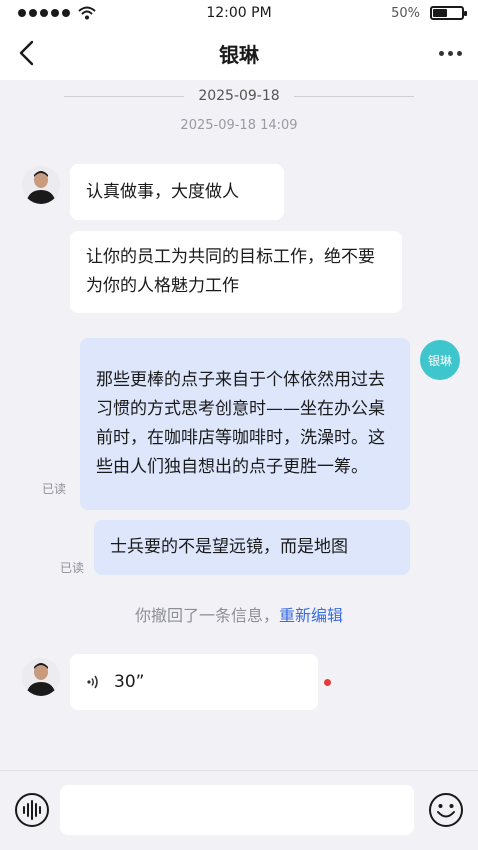 Image resolution: width=478 pixels, height=850 pixels. Describe the element at coordinates (229, 547) in the screenshot. I see `message-text: 士兵要的不是望远镜，而是地图` at that location.